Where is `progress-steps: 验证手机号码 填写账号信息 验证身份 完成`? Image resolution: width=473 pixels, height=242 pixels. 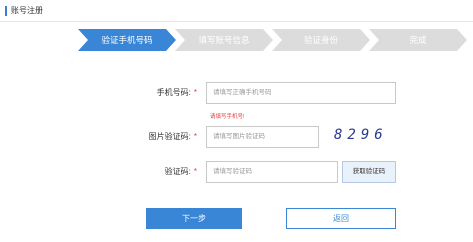
progress-steps: 验证手机号码 填写账号信息 验证身份 完成 is located at coordinates (273, 40).